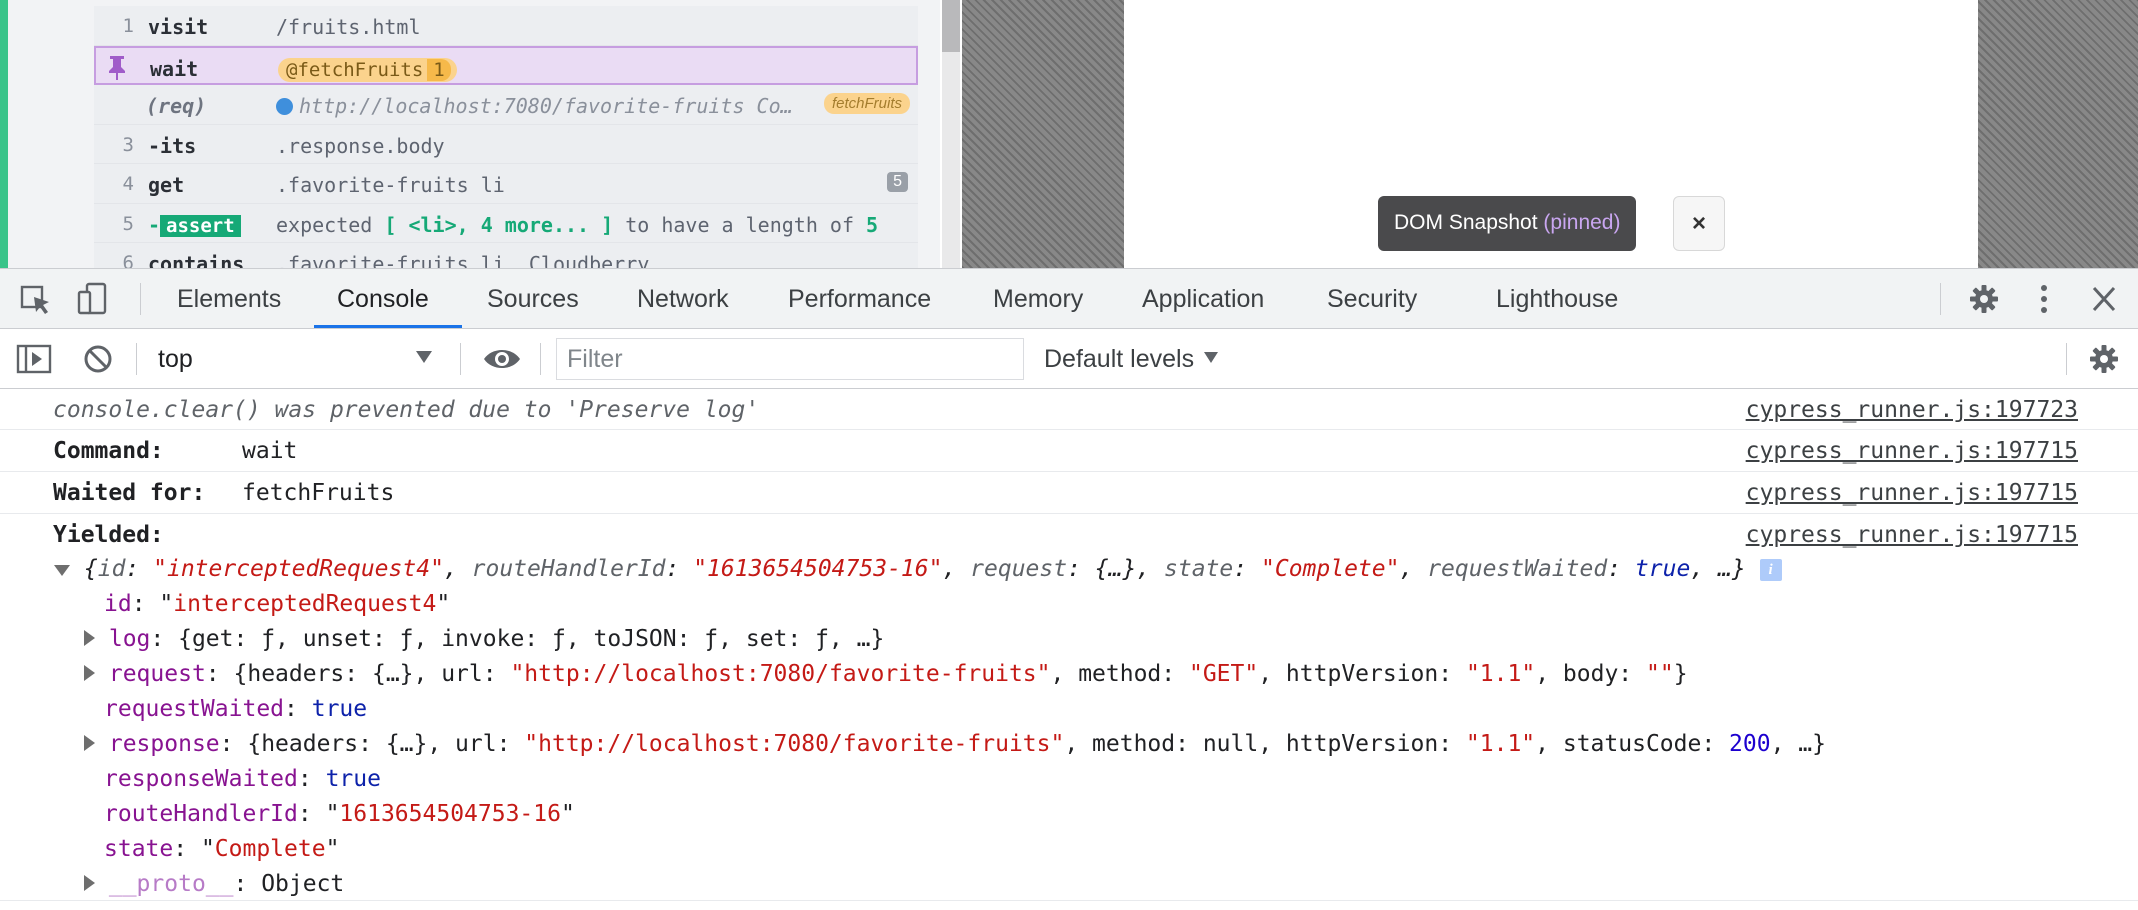 The height and width of the screenshot is (910, 2138). I want to click on response-url-value: "http://localhost:7080/favorite-fruits", so click(794, 744).